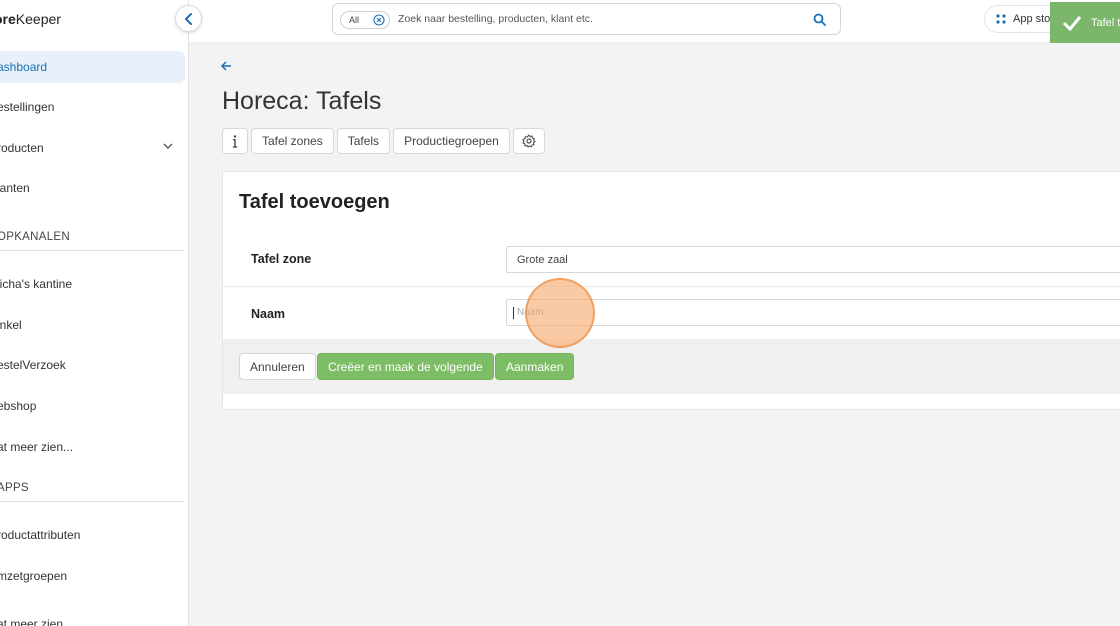  What do you see at coordinates (33, 365) in the screenshot?
I see `sidebar-item-label: estelVerzoek` at bounding box center [33, 365].